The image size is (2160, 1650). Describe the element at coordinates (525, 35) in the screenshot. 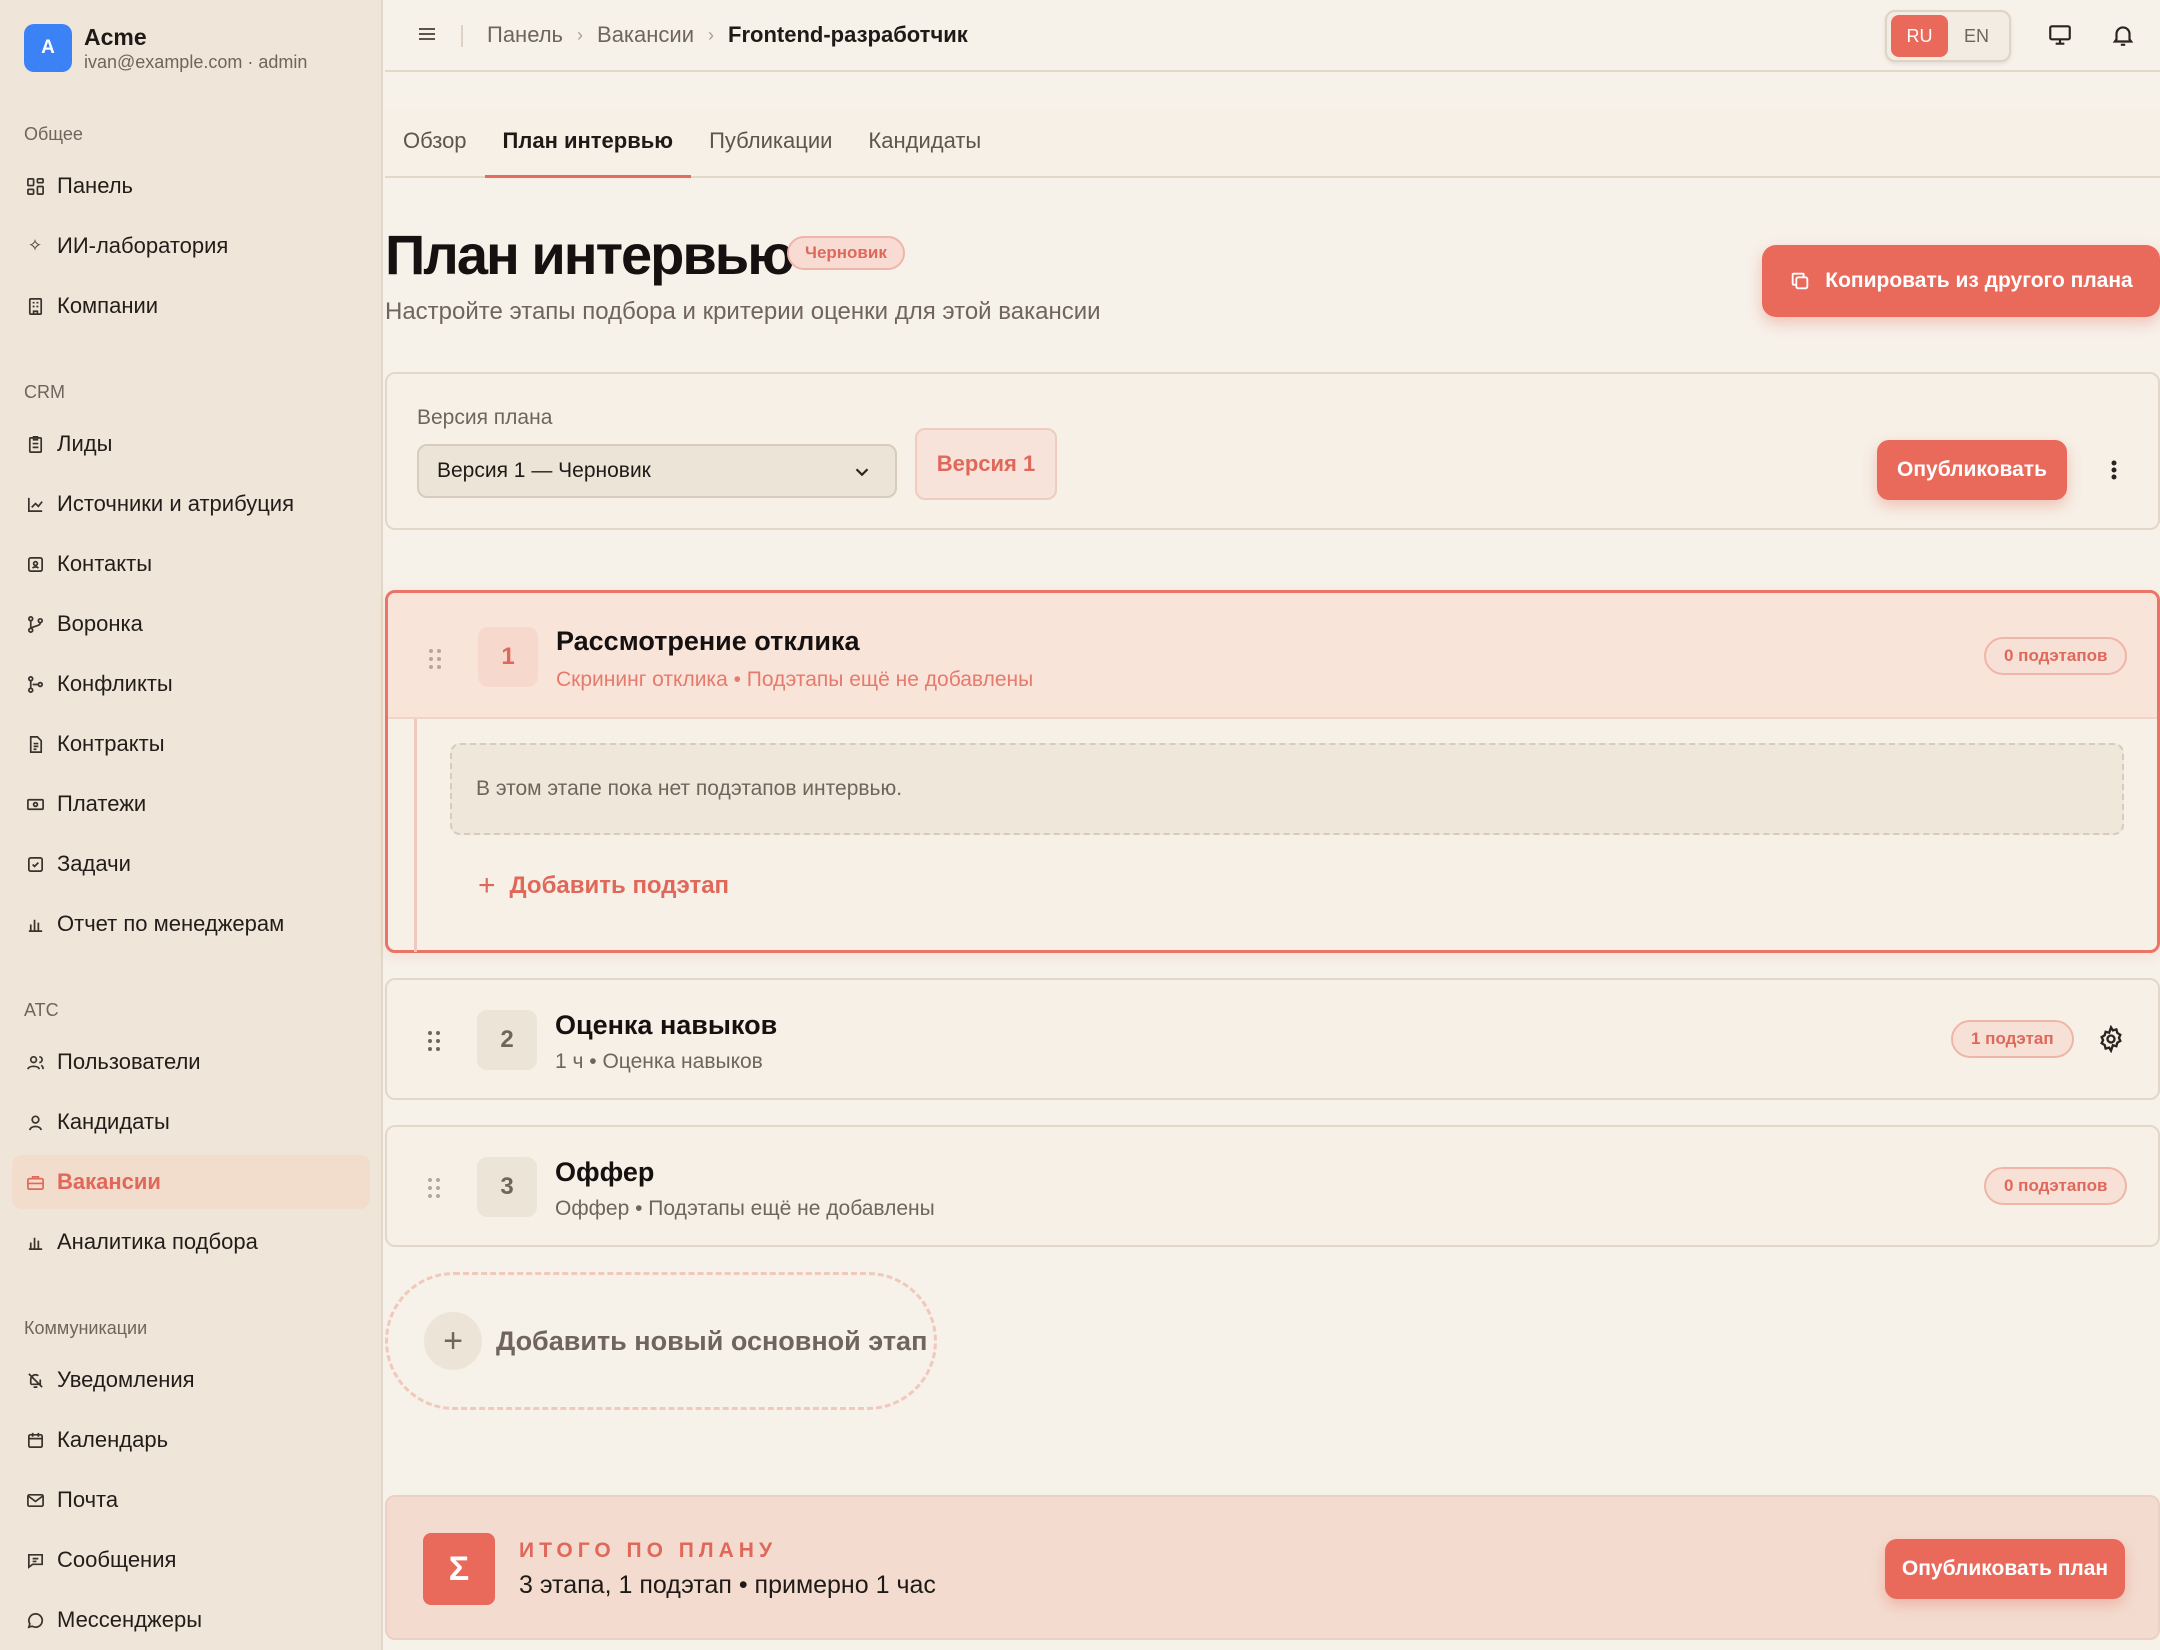

I see `breadcrumb-dashboard: Панель` at that location.